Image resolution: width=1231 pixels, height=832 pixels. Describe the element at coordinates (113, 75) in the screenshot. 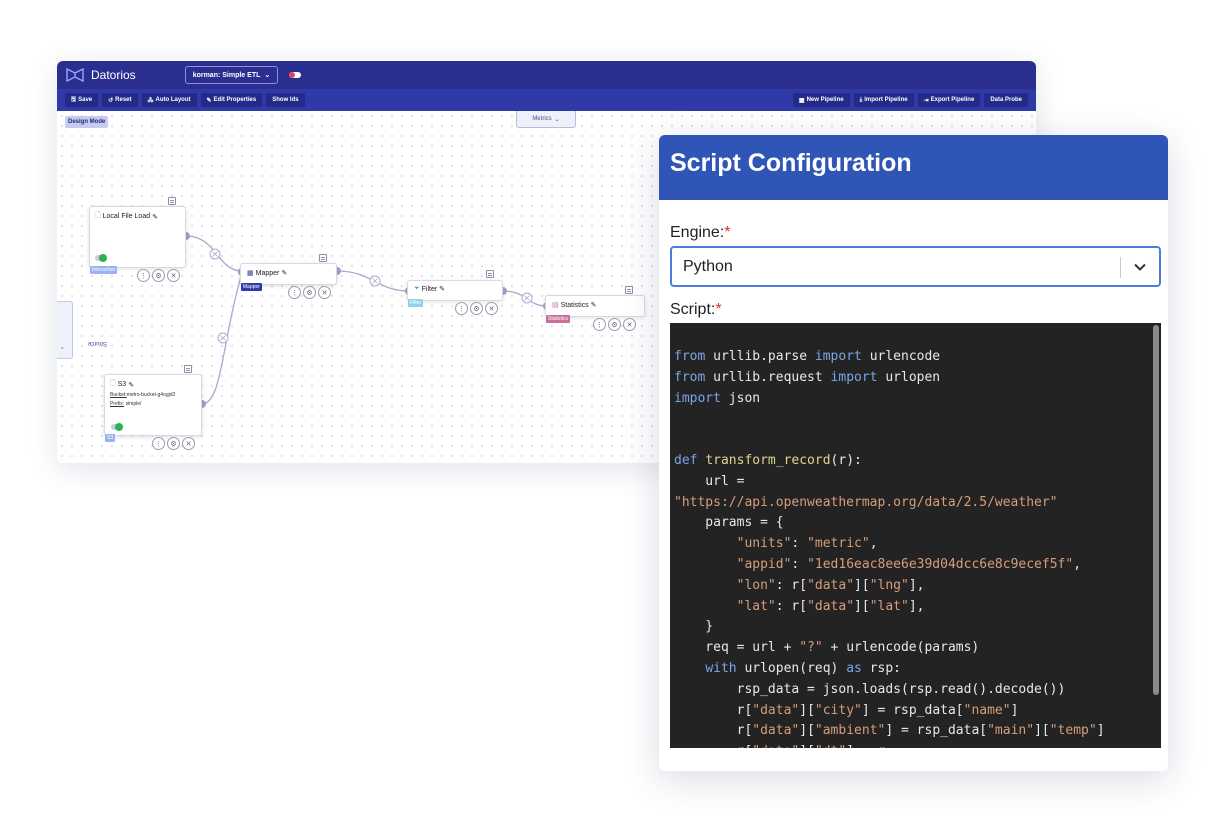

I see `brand-name: Datorios` at that location.